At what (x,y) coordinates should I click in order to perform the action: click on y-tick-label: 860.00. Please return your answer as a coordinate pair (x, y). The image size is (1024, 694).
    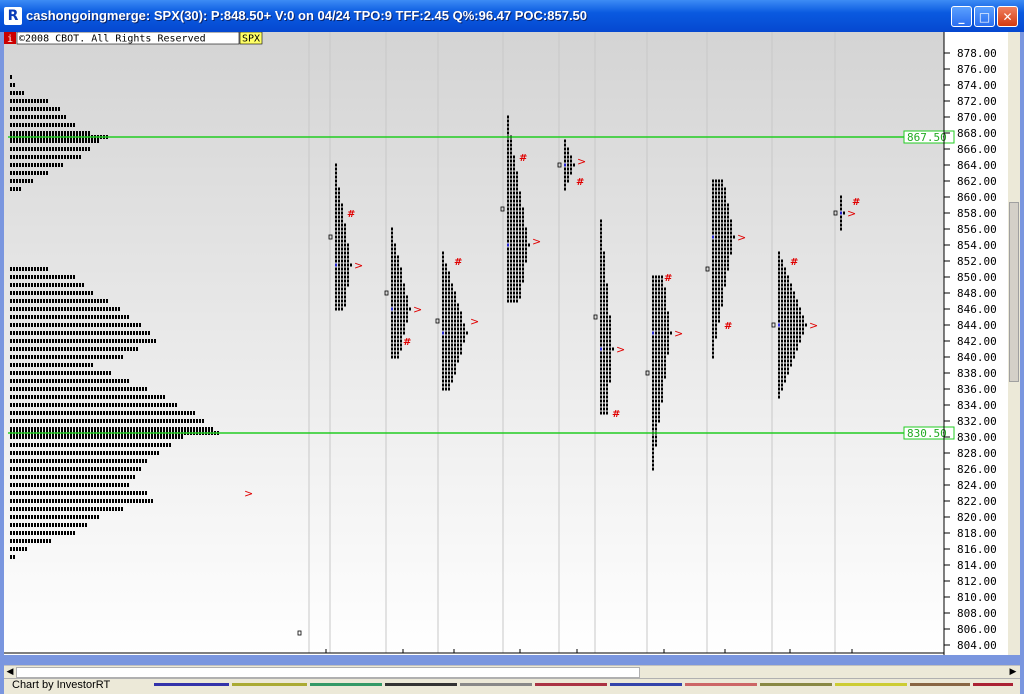
    Looking at the image, I should click on (977, 197).